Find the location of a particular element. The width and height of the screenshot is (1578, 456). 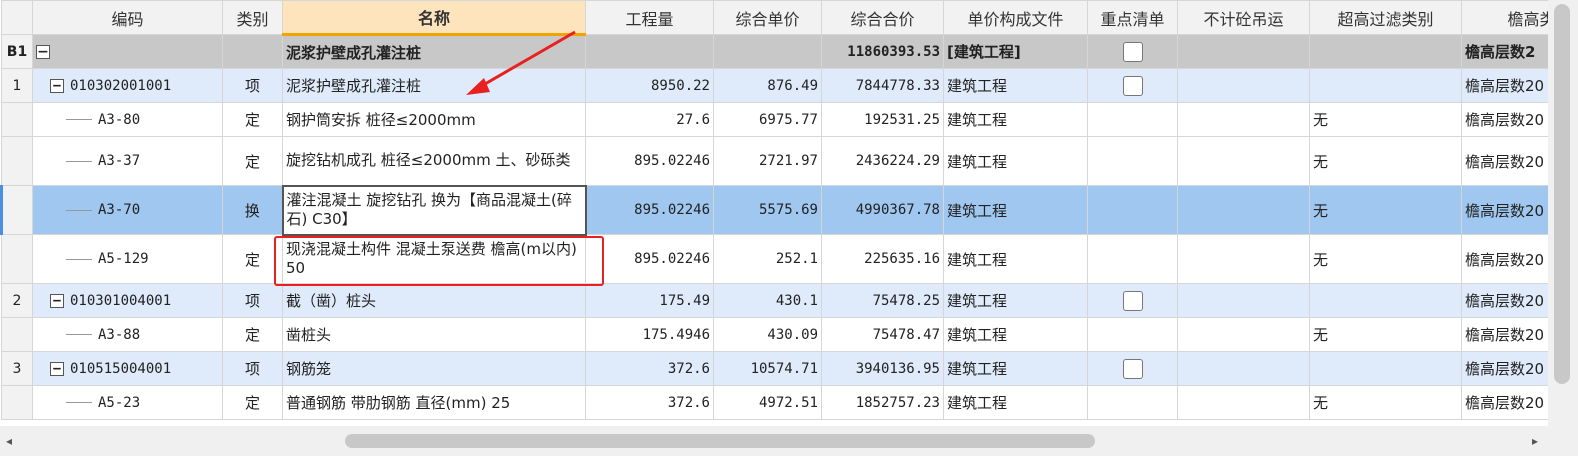

row-header: 1 is located at coordinates (17, 85).